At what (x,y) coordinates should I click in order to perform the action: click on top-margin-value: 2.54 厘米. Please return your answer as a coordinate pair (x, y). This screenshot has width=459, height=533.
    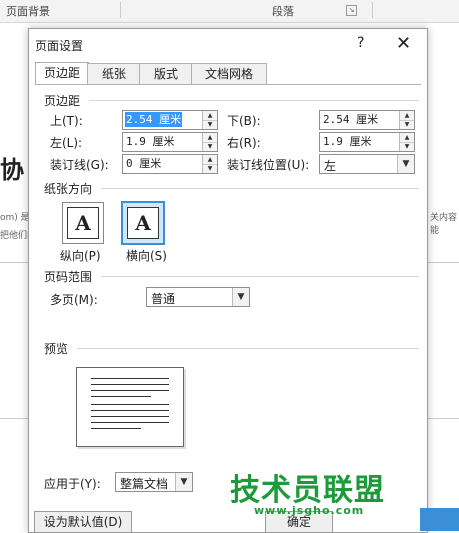
    Looking at the image, I should click on (154, 119).